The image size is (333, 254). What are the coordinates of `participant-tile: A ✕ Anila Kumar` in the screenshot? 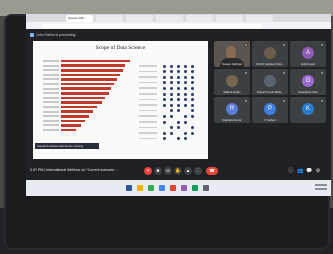 It's located at (308, 54).